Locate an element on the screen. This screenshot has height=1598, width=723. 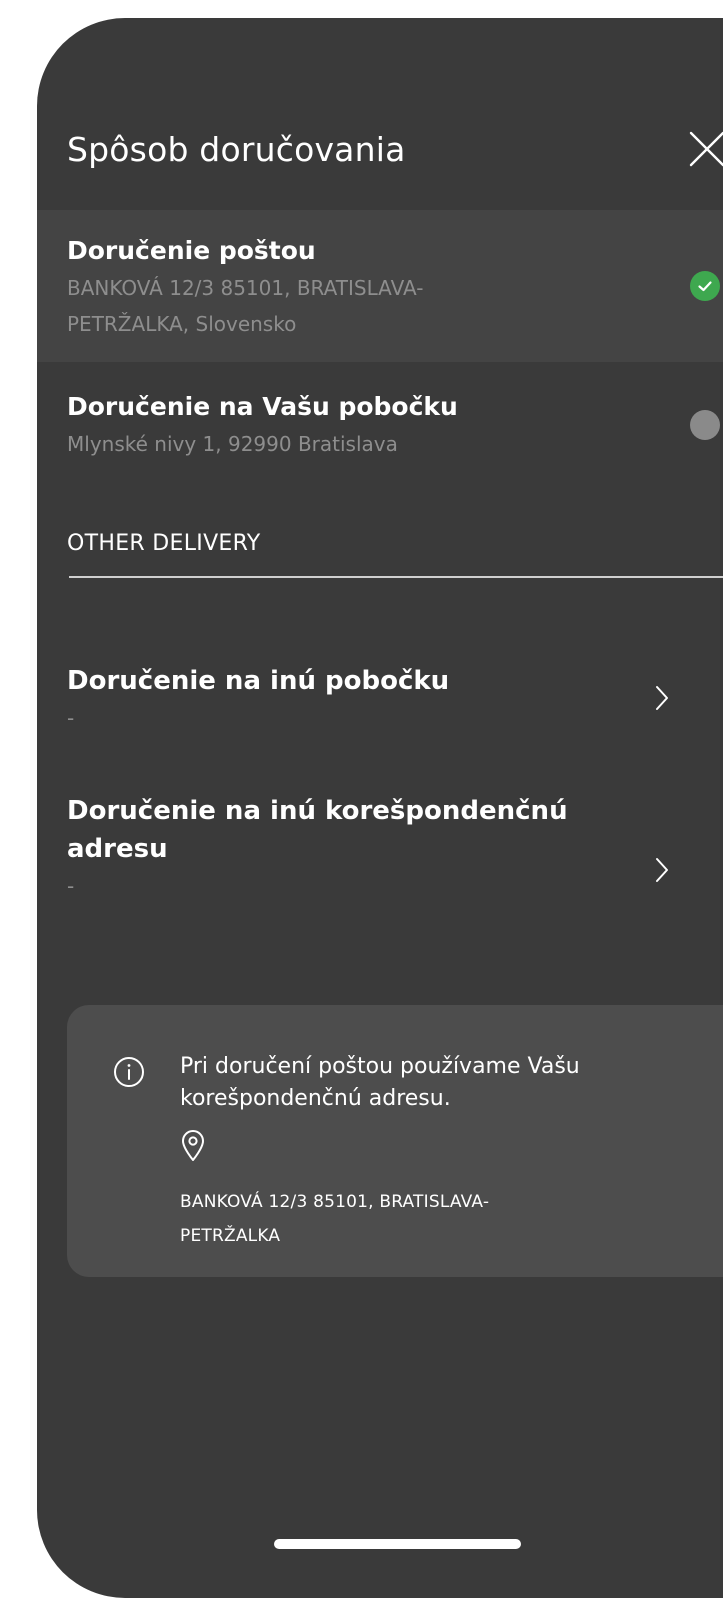
option-subtitle: Mlynské nivy 1, 92990 Bratislava is located at coordinates (232, 444).